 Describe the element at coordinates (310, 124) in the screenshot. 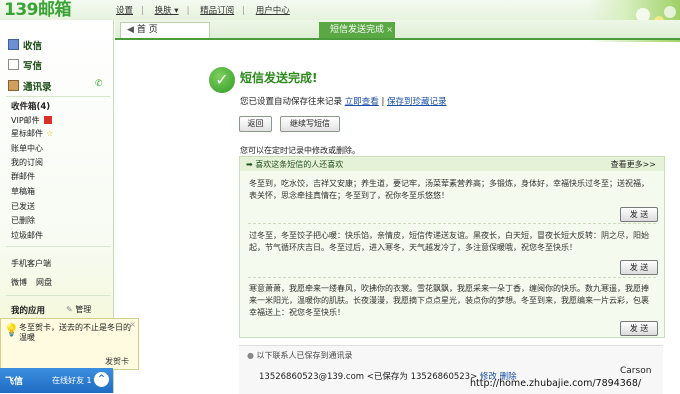

I see `continue-sms-button: 继续写短信` at that location.